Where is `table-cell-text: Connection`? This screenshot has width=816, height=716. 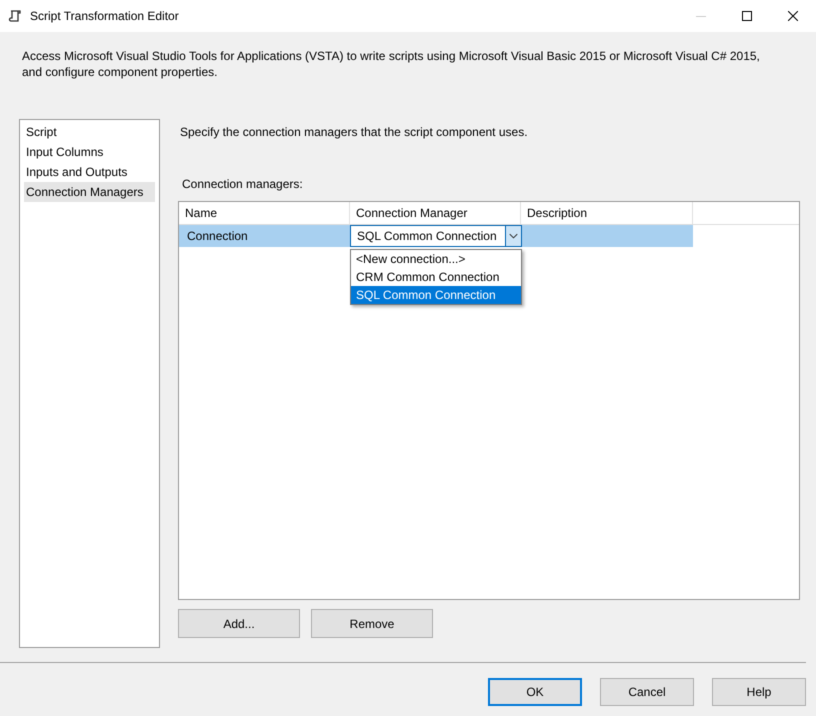 table-cell-text: Connection is located at coordinates (217, 236).